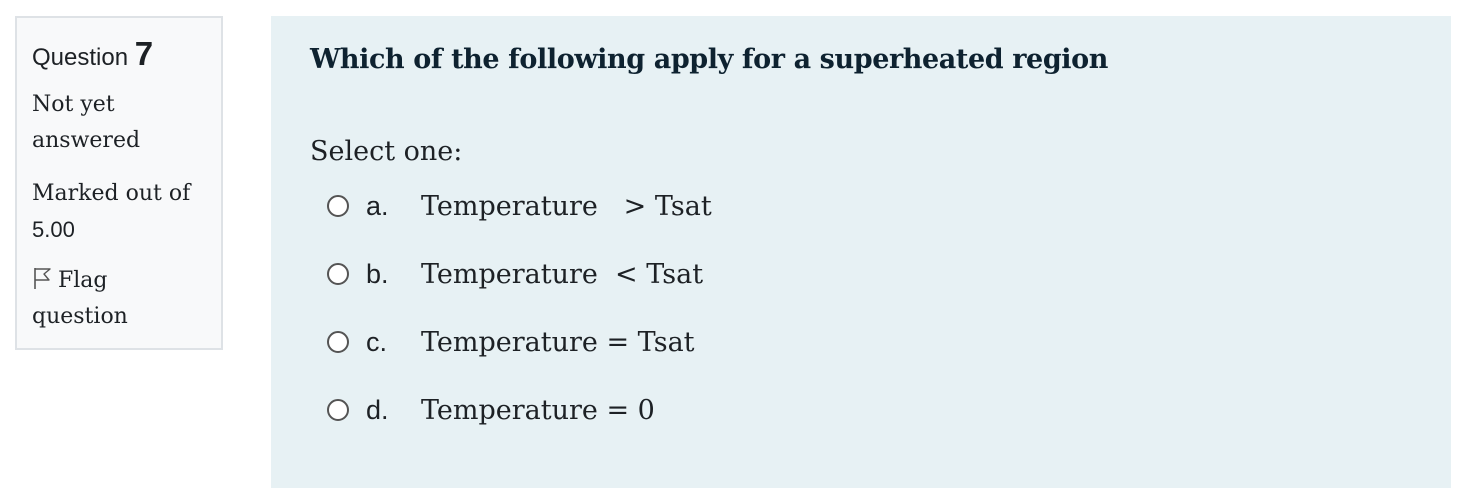 The height and width of the screenshot is (499, 1465). What do you see at coordinates (73, 104) in the screenshot?
I see `state-line-1: Not yet` at bounding box center [73, 104].